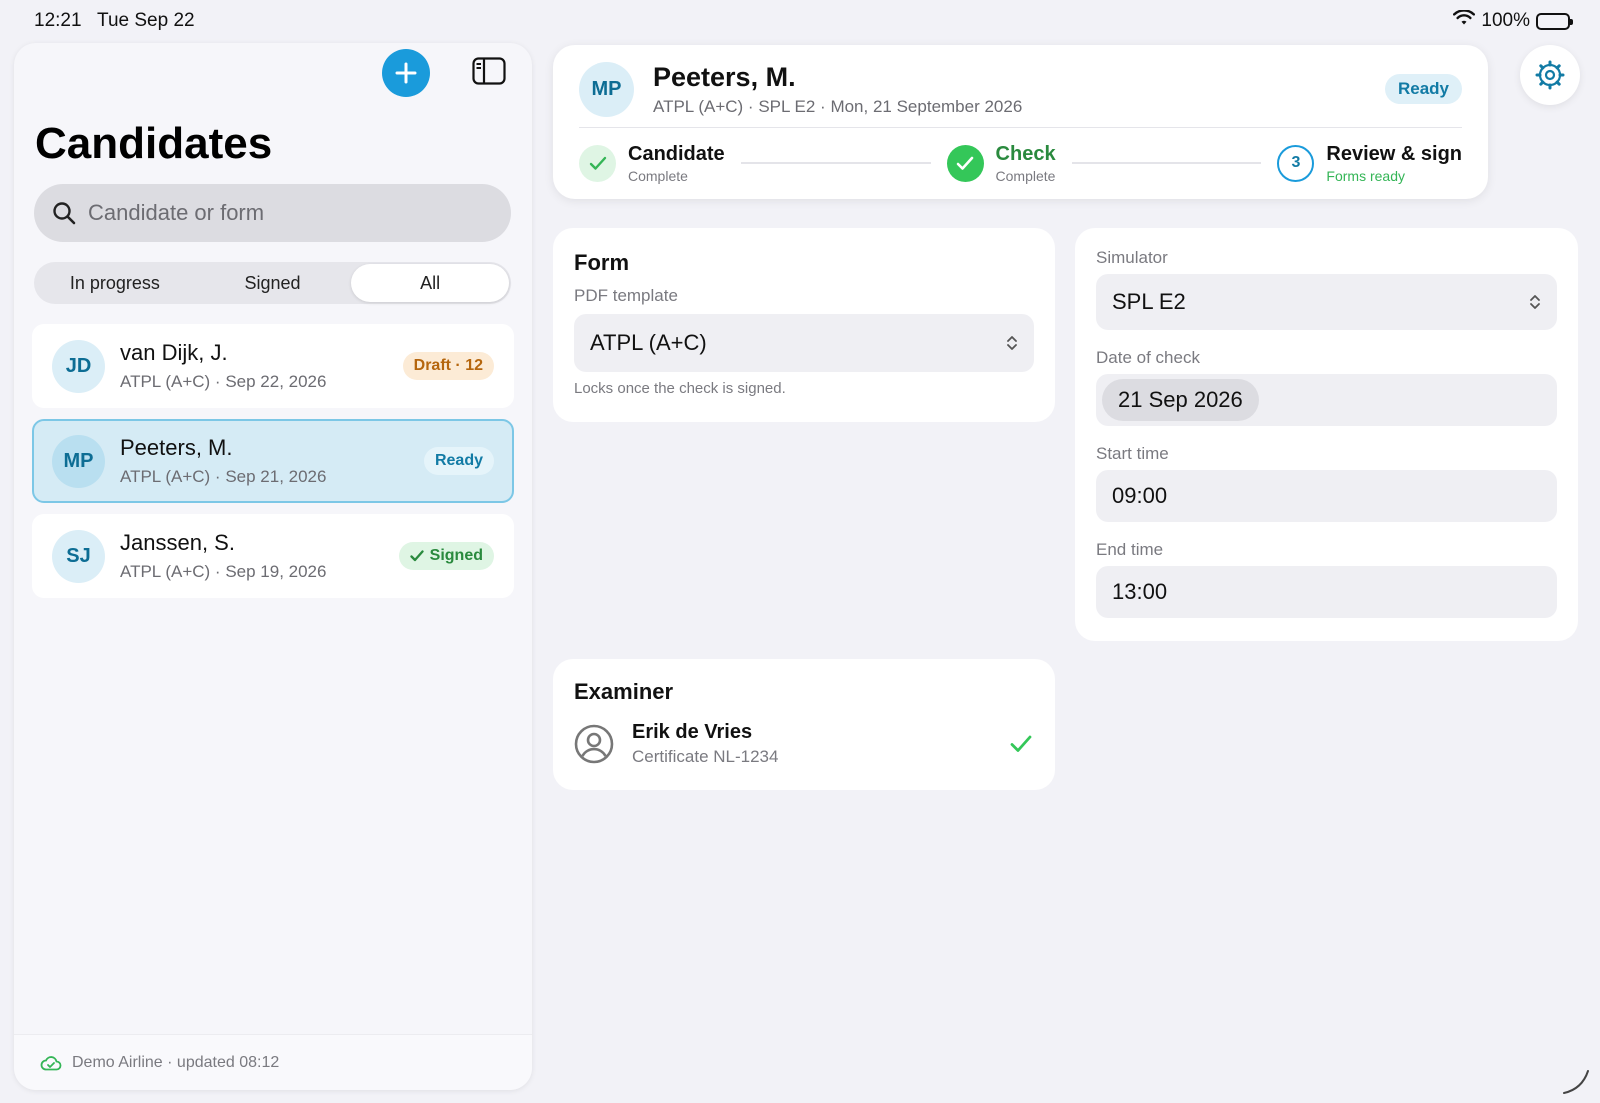  Describe the element at coordinates (648, 342) in the screenshot. I see `select-value: ATPL (A+C)` at that location.